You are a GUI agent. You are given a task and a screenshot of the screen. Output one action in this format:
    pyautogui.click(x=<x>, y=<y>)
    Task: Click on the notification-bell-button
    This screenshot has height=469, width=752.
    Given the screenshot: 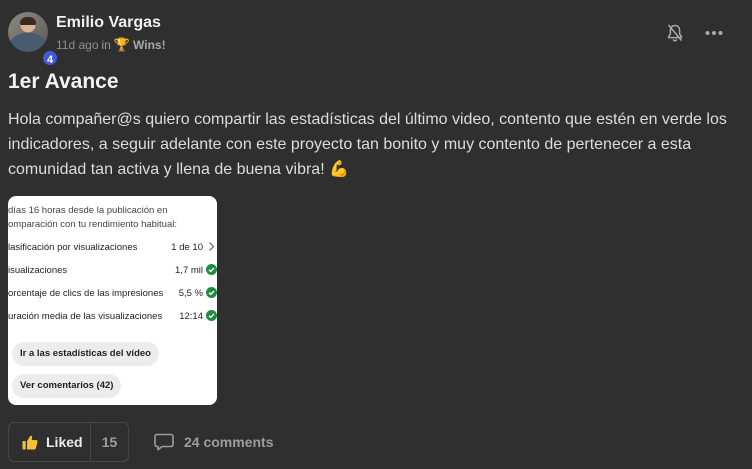 What is the action you would take?
    pyautogui.click(x=675, y=33)
    